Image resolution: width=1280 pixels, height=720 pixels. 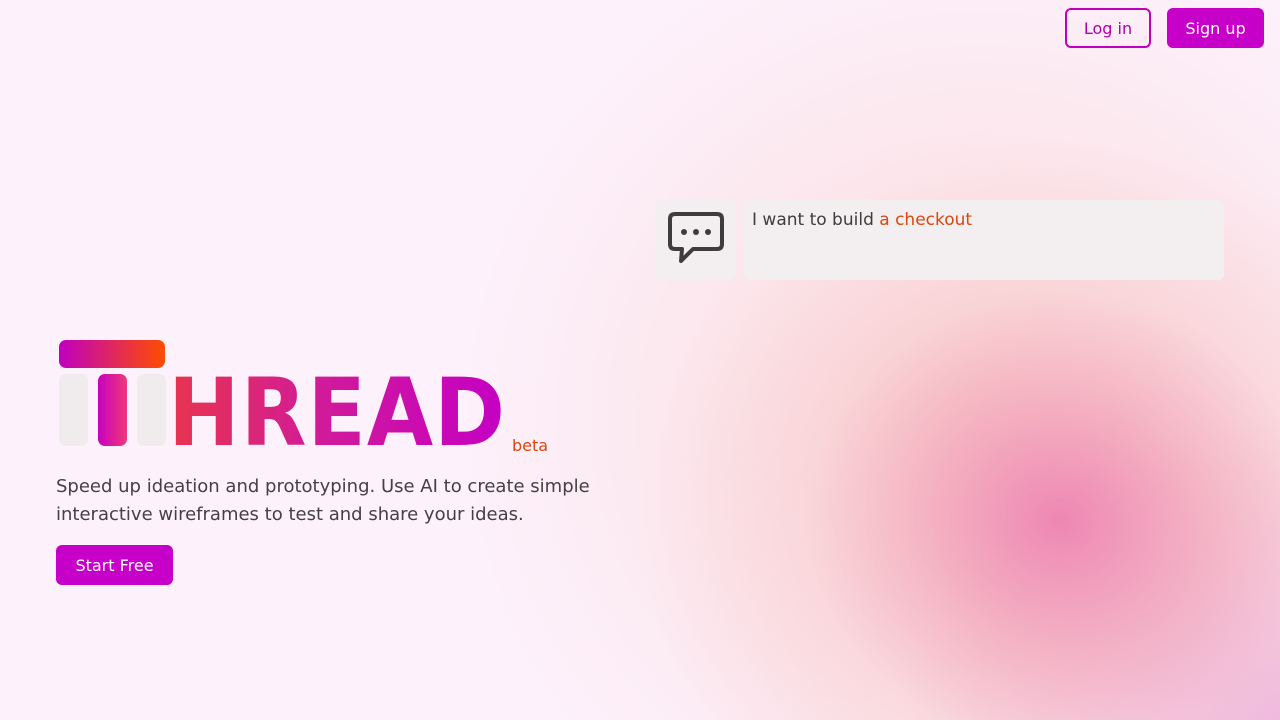 I want to click on signup-button: Sign up, so click(x=1215, y=28).